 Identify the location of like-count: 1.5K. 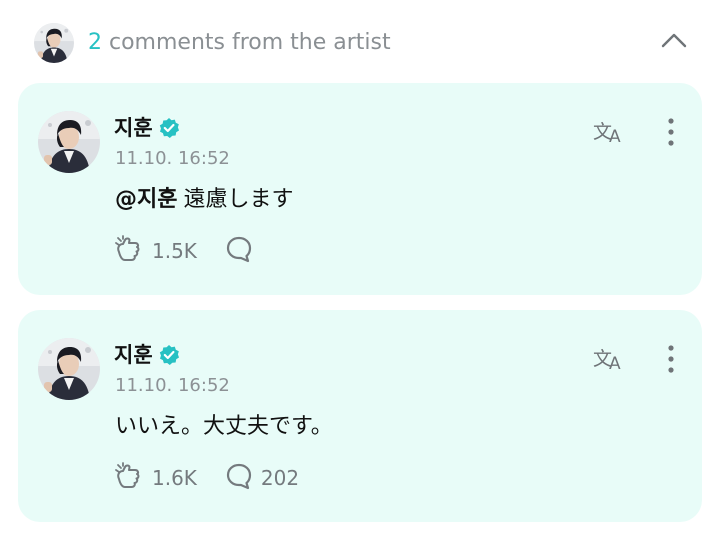
(174, 251).